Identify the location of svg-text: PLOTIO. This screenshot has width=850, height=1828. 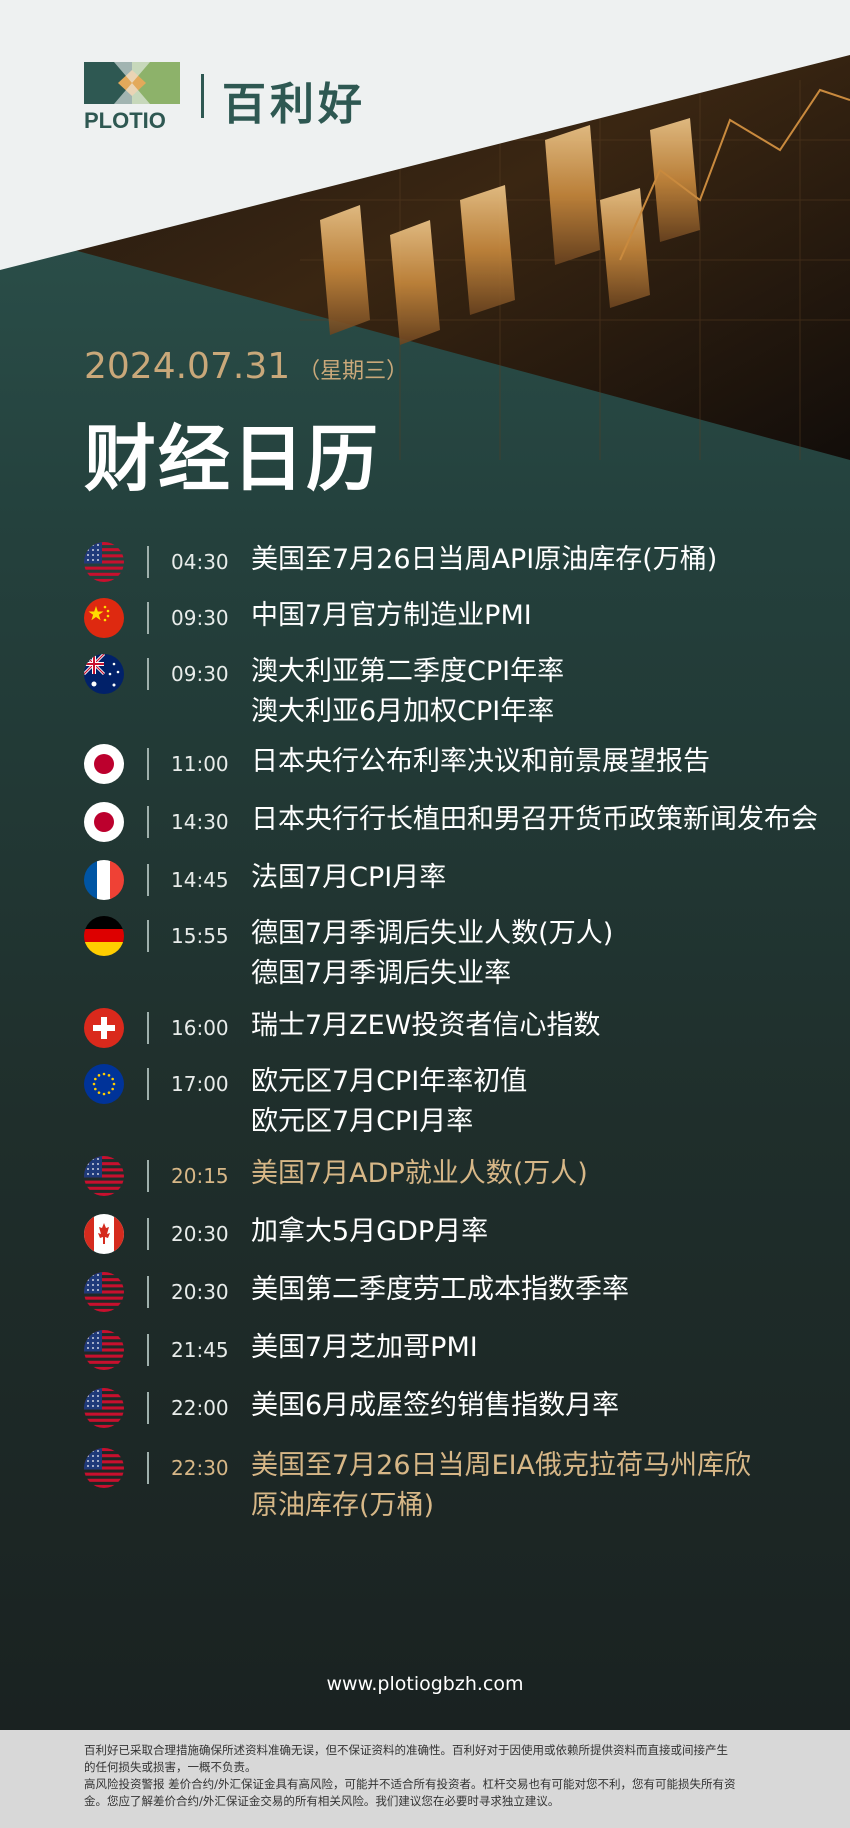
(125, 120).